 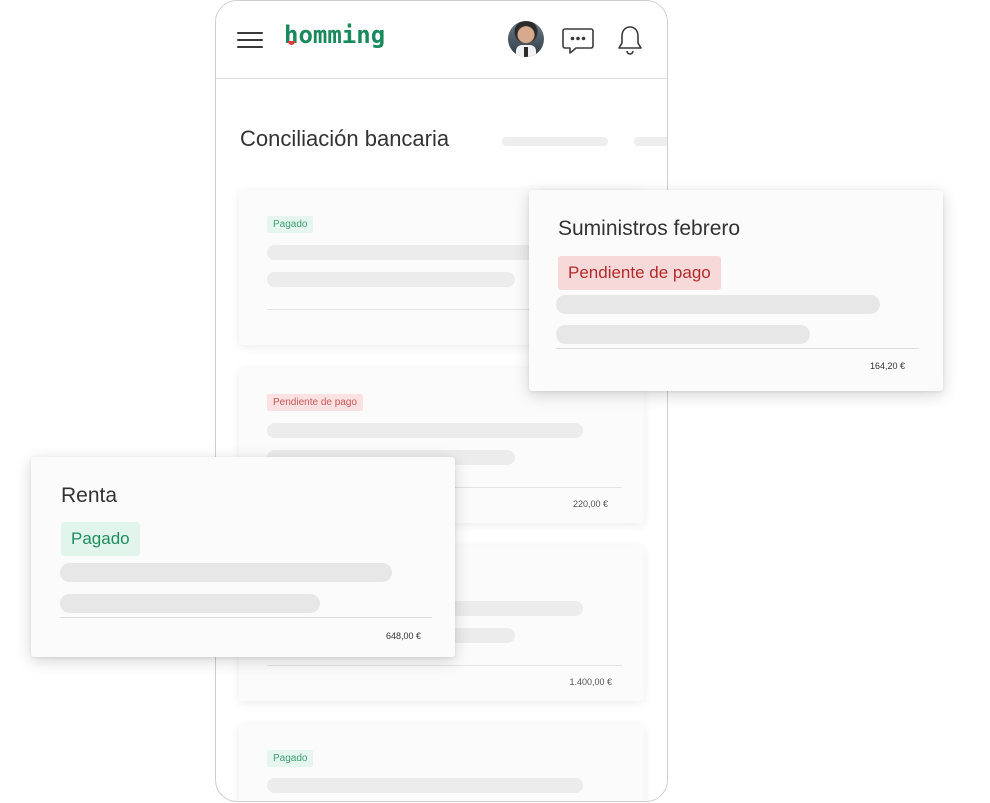 What do you see at coordinates (345, 138) in the screenshot?
I see `page-title: Conciliación bancaria` at bounding box center [345, 138].